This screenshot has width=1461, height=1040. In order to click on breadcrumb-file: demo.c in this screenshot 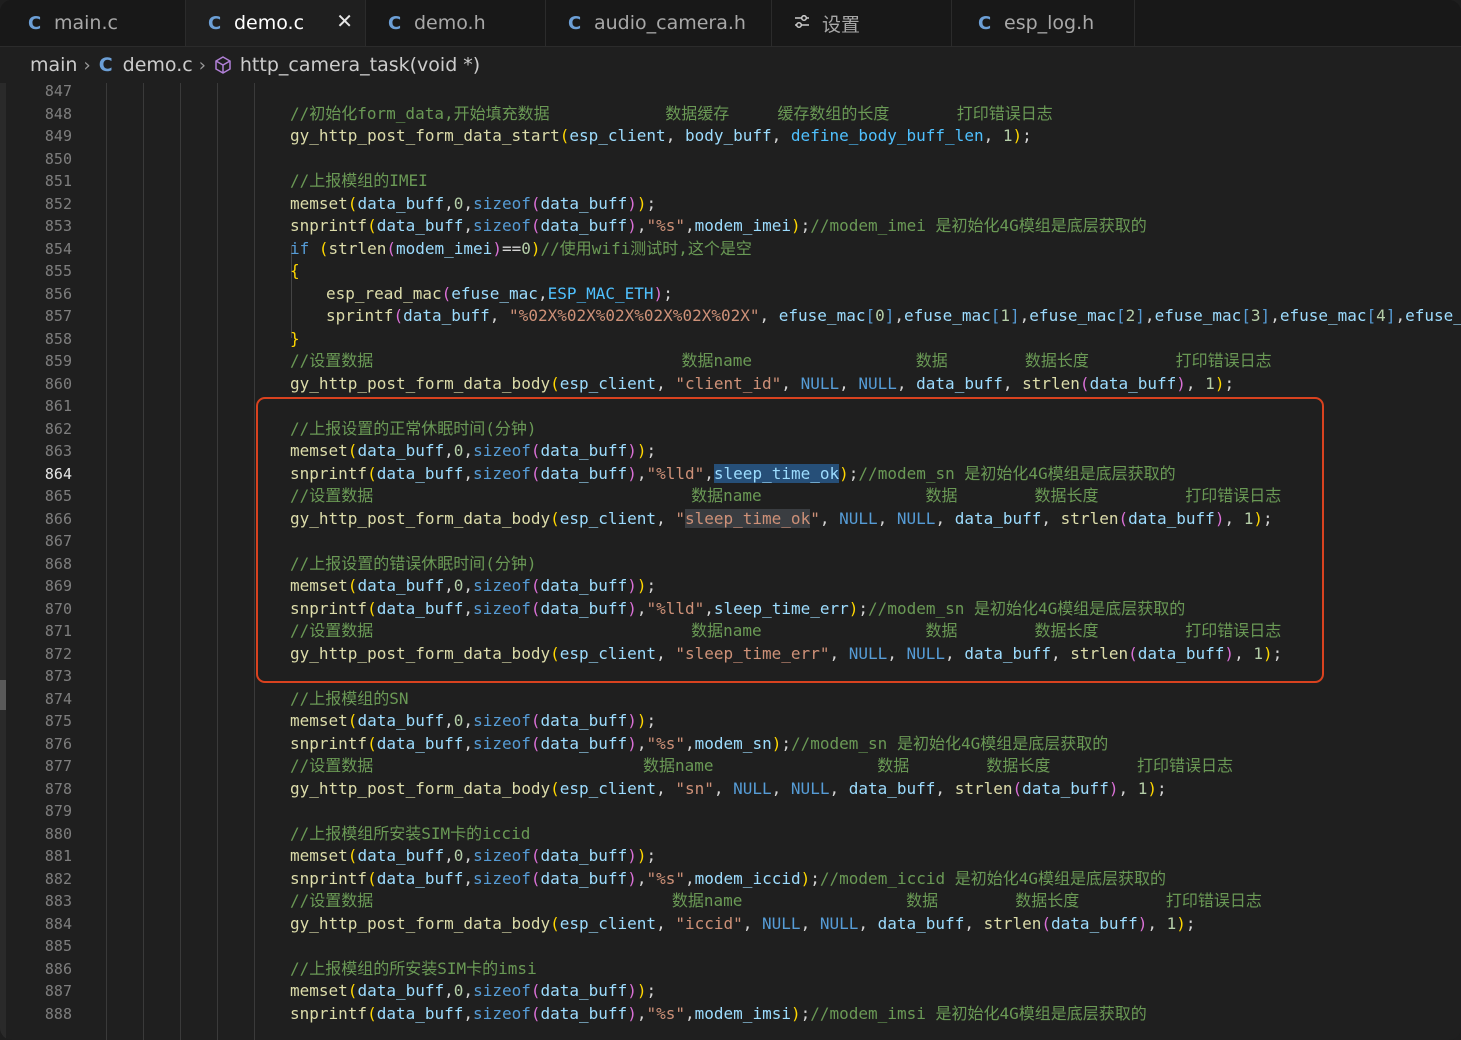, I will do `click(158, 65)`.